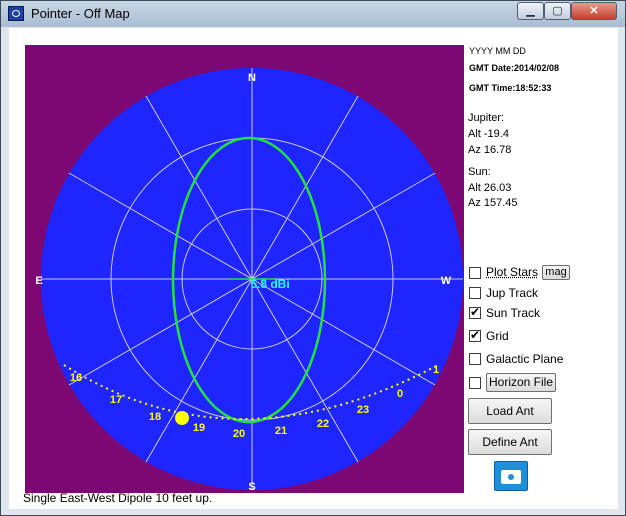 The height and width of the screenshot is (516, 626). I want to click on hour-label: 21, so click(281, 431).